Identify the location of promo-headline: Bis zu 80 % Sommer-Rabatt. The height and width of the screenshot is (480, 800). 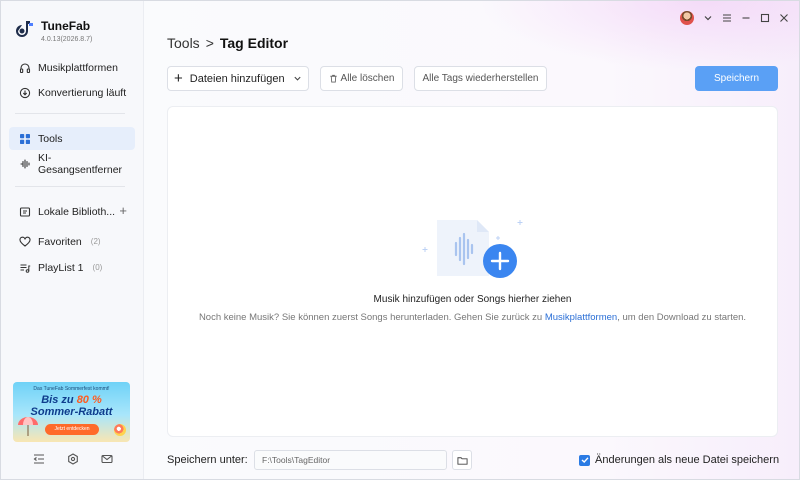
(71, 406).